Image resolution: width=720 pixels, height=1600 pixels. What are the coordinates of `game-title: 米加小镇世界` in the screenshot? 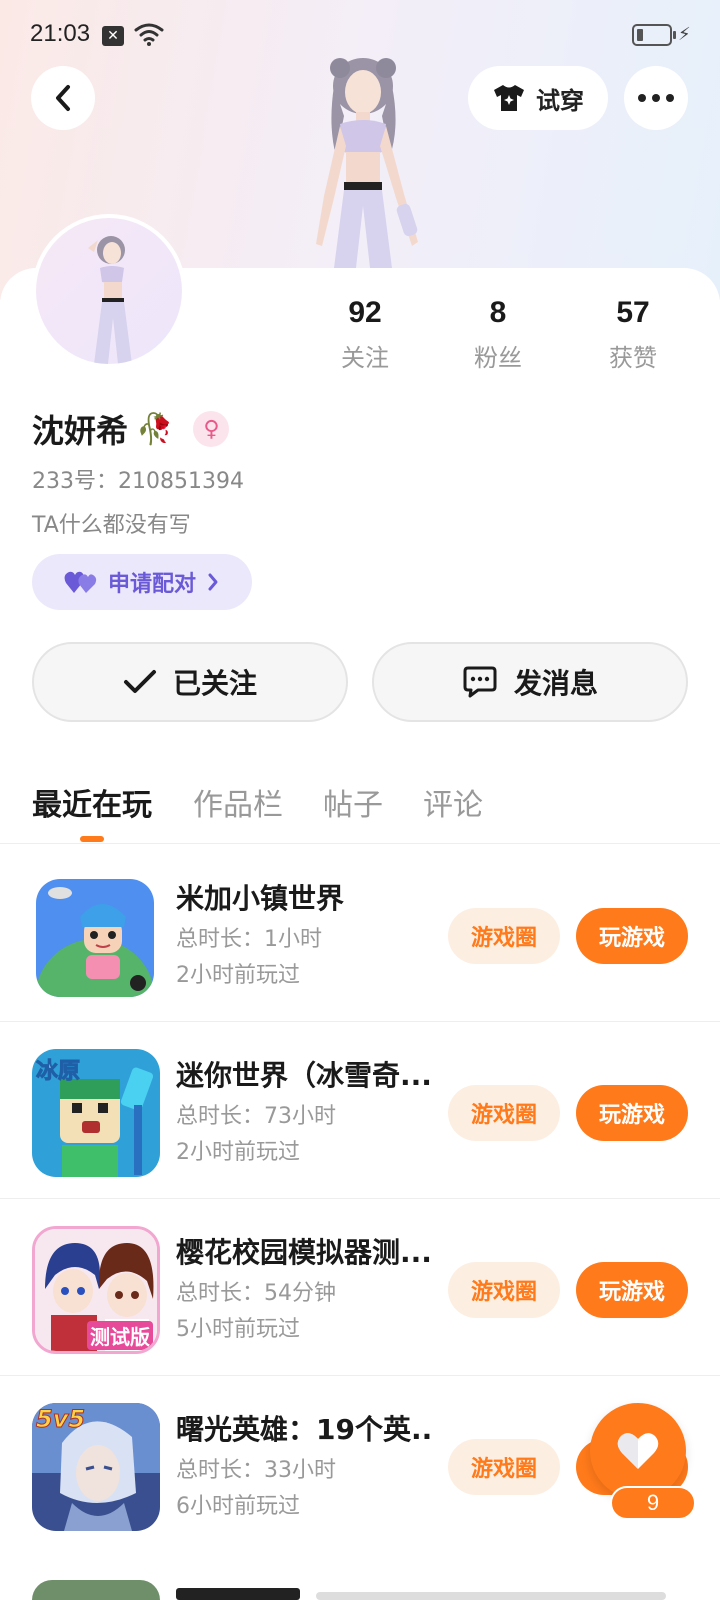 It's located at (260, 898).